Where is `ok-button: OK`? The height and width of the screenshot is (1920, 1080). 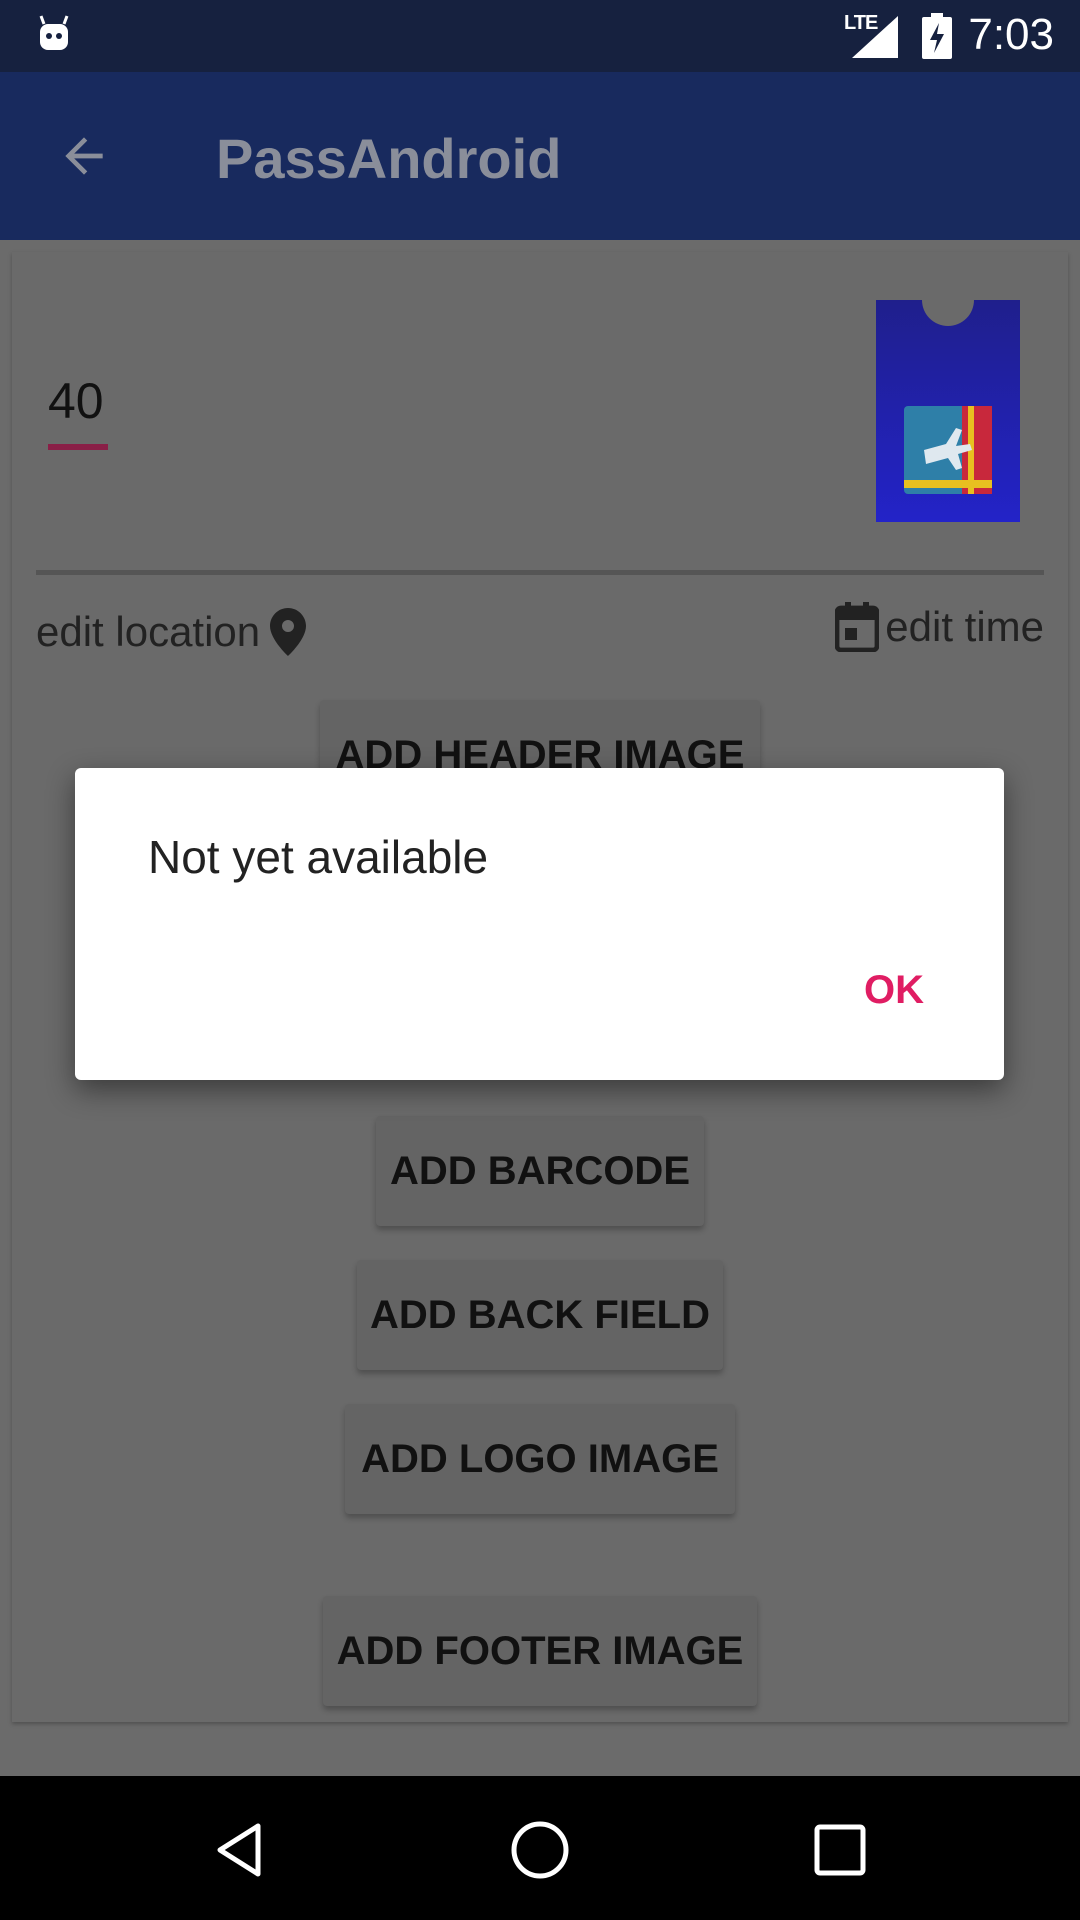
ok-button: OK is located at coordinates (894, 990).